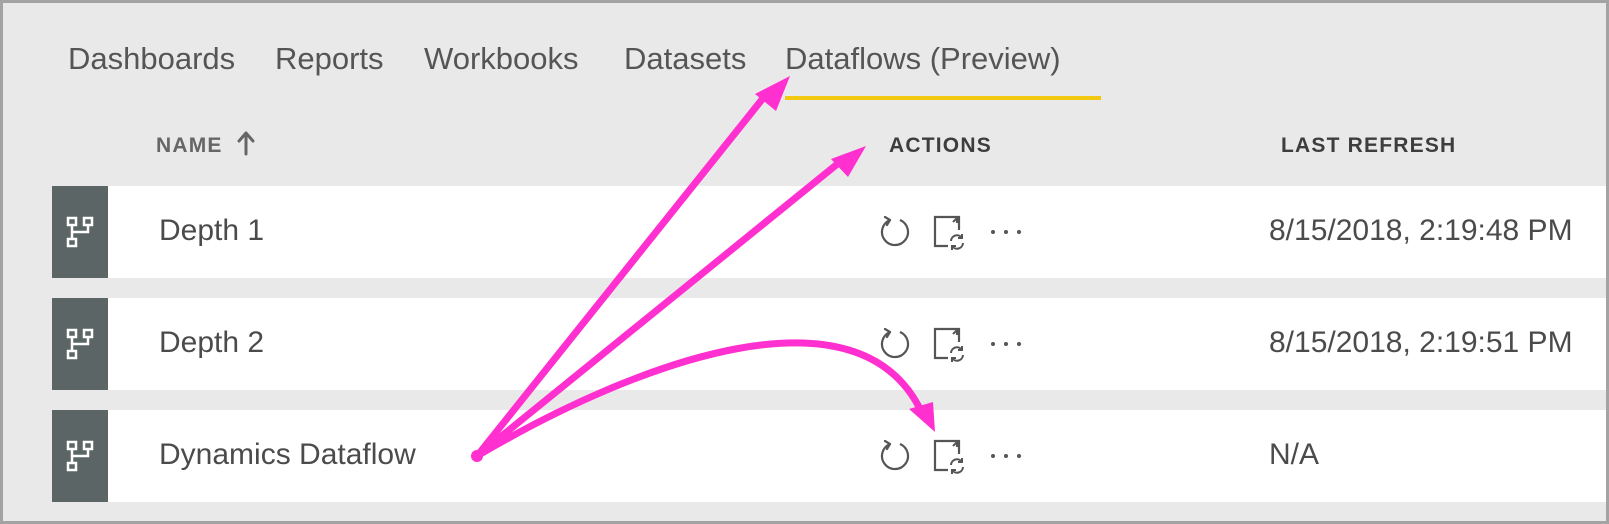 Image resolution: width=1609 pixels, height=524 pixels. I want to click on tab-workbooks: Workbooks, so click(501, 59).